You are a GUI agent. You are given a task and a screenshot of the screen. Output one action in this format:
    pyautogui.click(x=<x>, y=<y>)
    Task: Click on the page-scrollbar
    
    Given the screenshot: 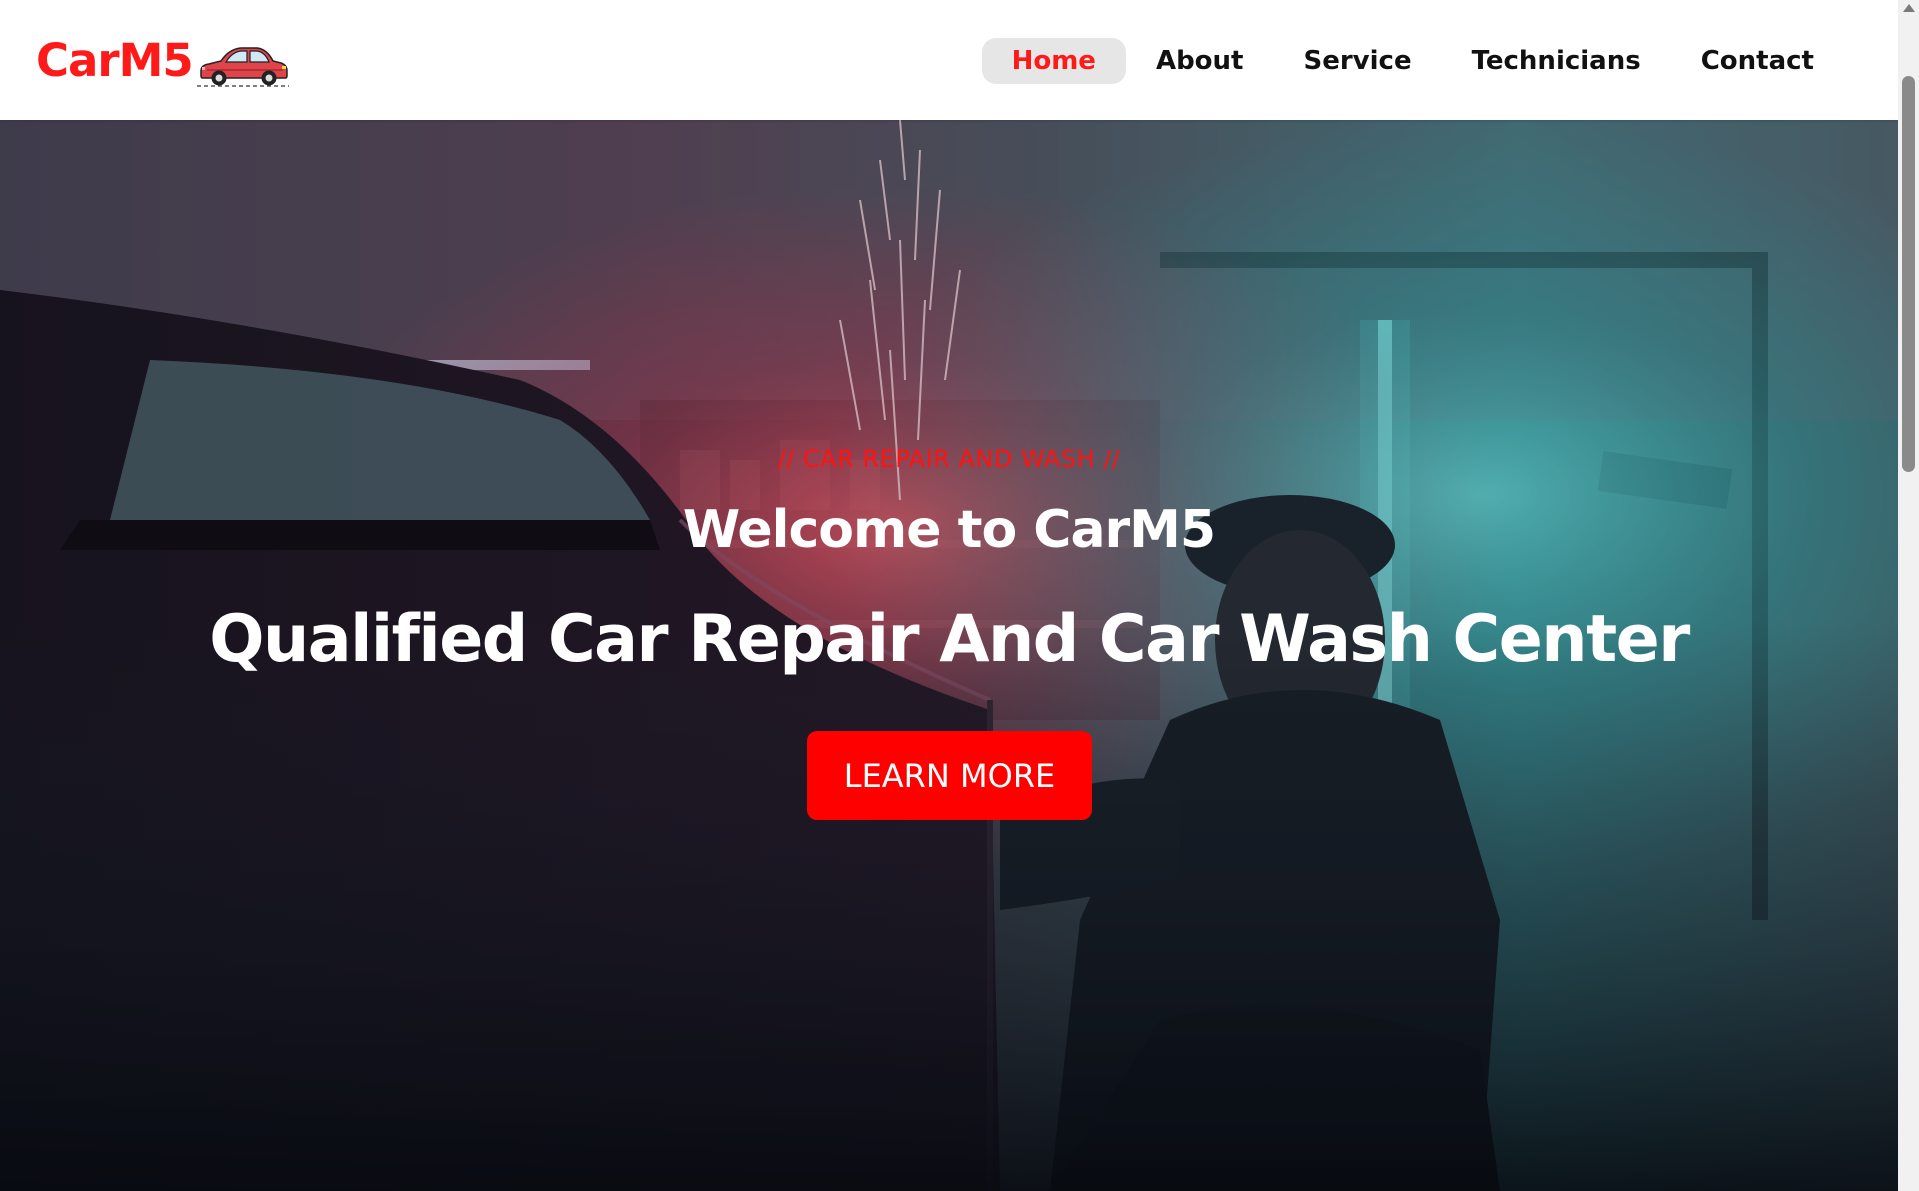 What is the action you would take?
    pyautogui.click(x=1908, y=595)
    